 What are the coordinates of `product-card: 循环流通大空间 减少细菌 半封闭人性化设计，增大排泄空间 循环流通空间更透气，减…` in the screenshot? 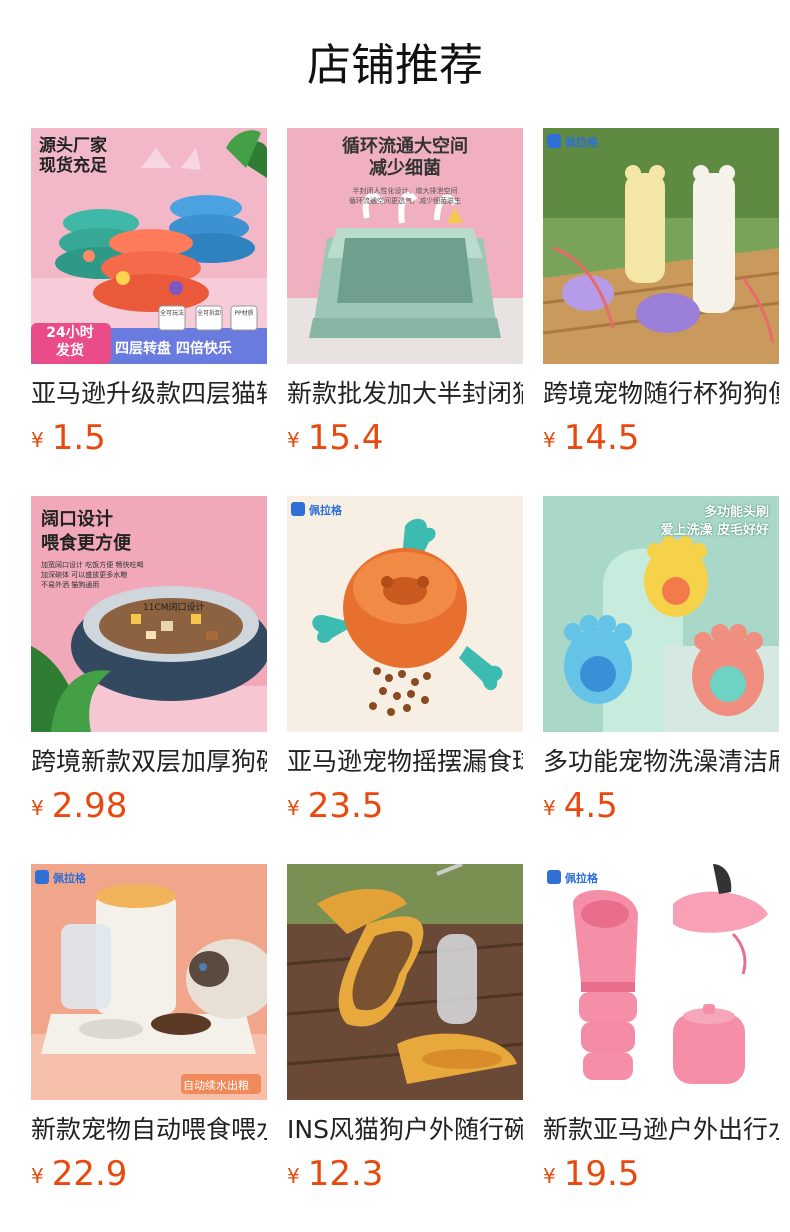 It's located at (405, 296).